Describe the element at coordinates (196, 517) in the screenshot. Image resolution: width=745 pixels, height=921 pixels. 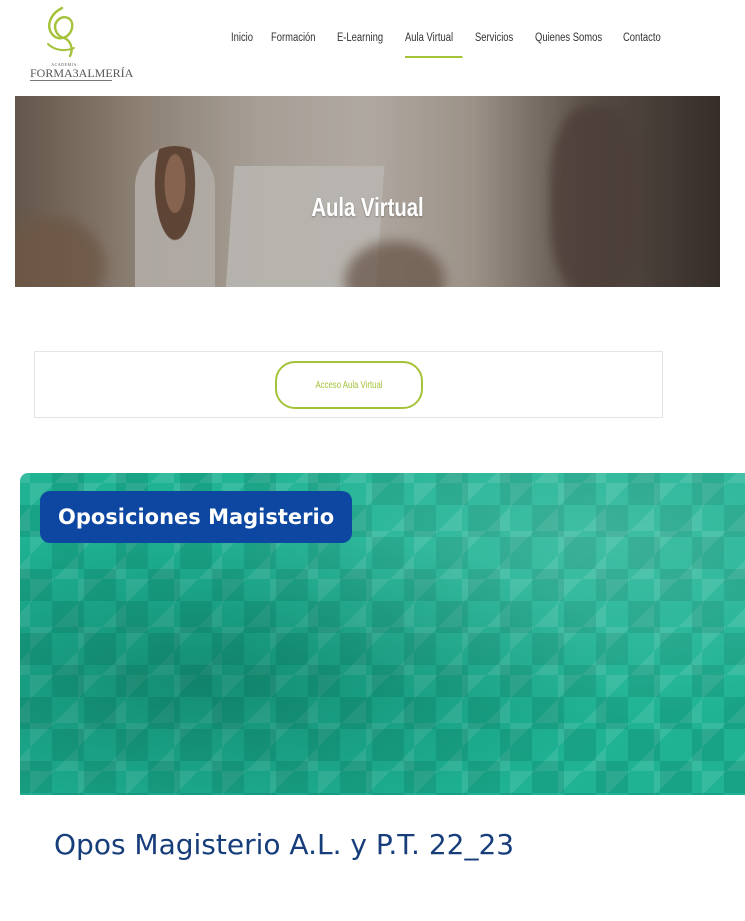
I see `category-badge: Oposiciones Magisterio` at that location.